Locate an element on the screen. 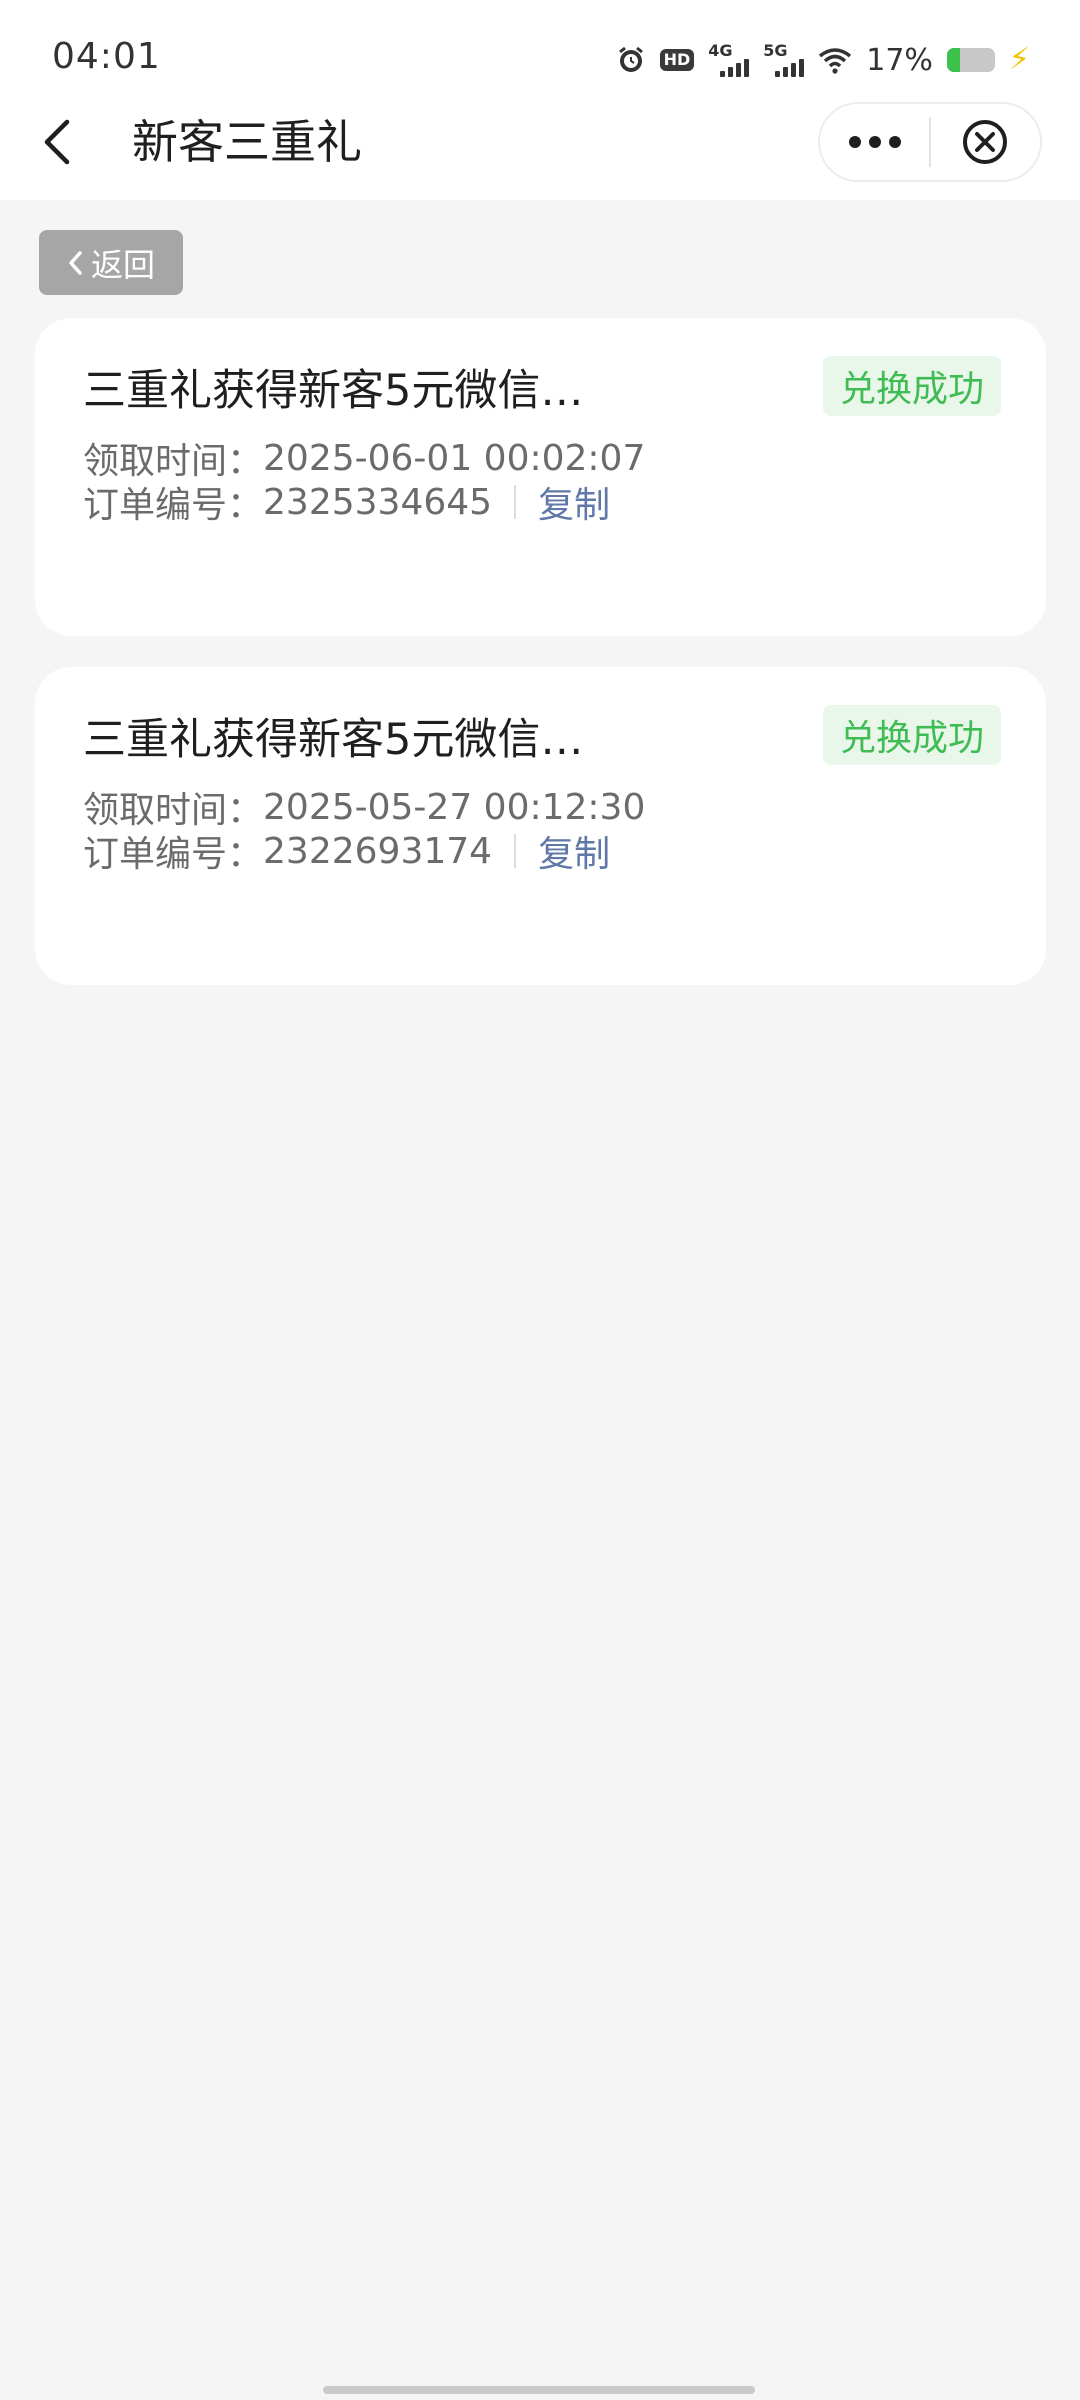 Image resolution: width=1080 pixels, height=2400 pixels. hd-icon: HD is located at coordinates (677, 60).